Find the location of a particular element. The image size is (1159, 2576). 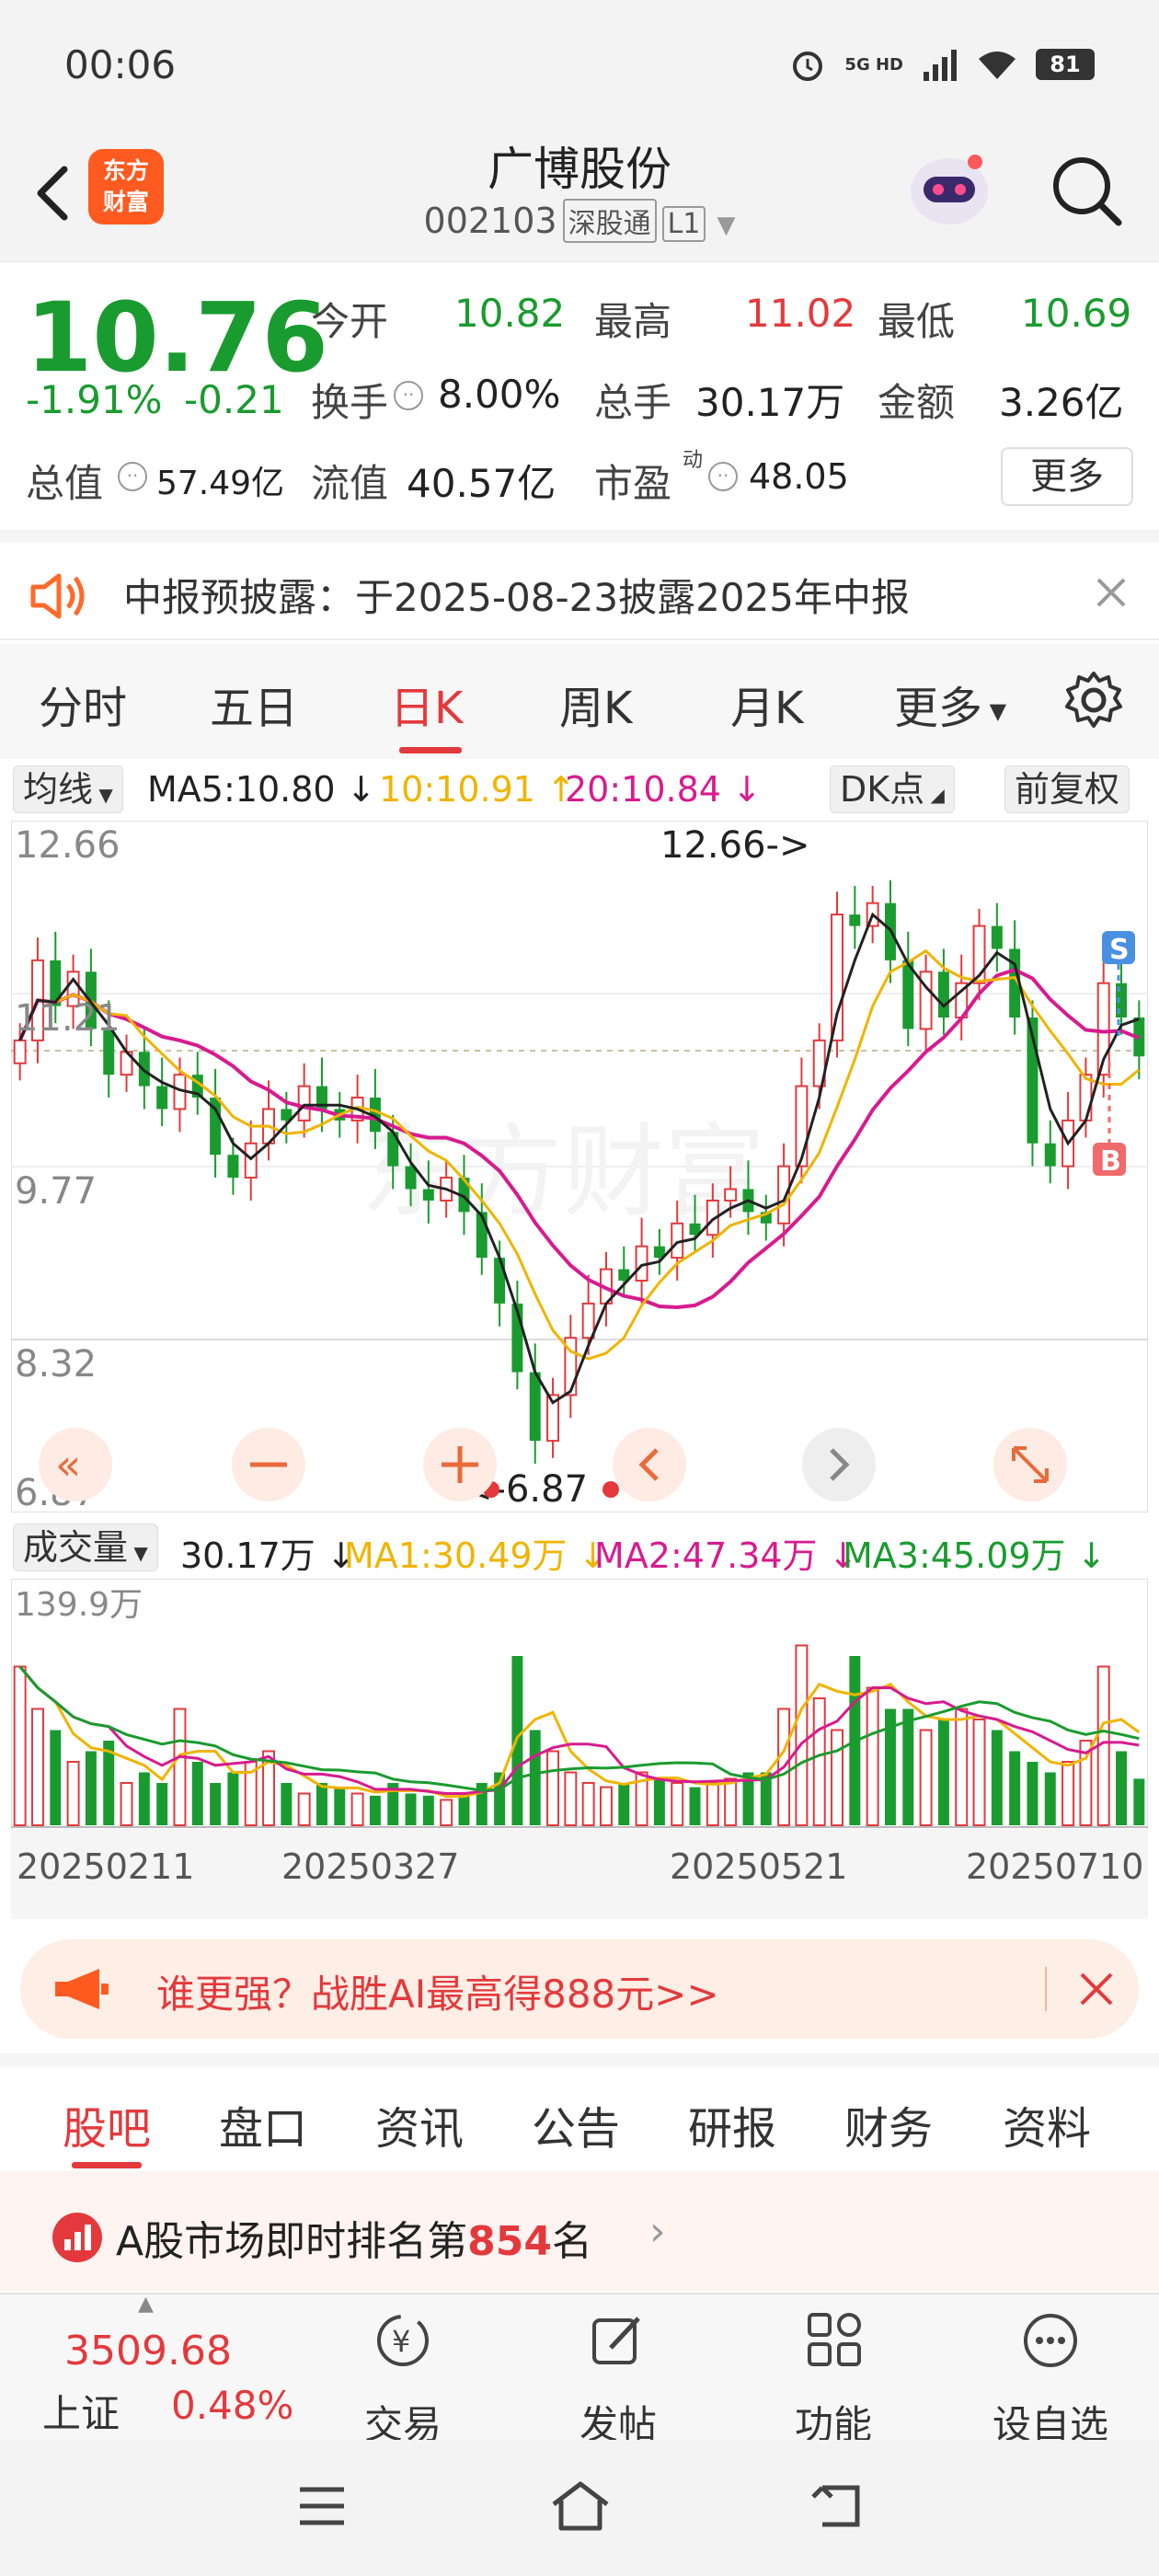

settings-icon is located at coordinates (1093, 700).